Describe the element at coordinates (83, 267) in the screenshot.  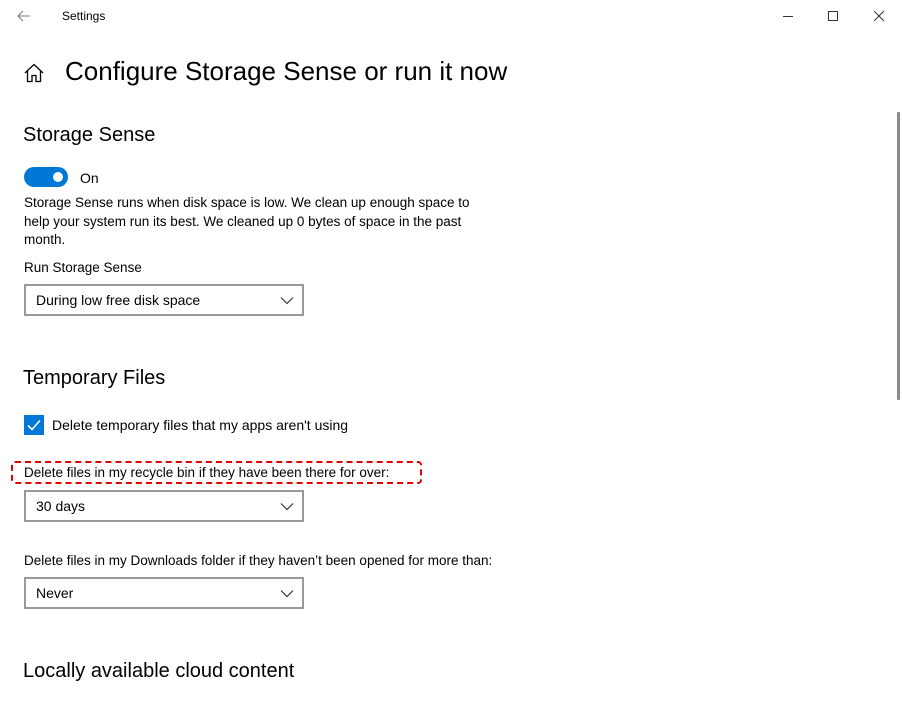
I see `run-storage-sense-label: Run Storage Sense` at that location.